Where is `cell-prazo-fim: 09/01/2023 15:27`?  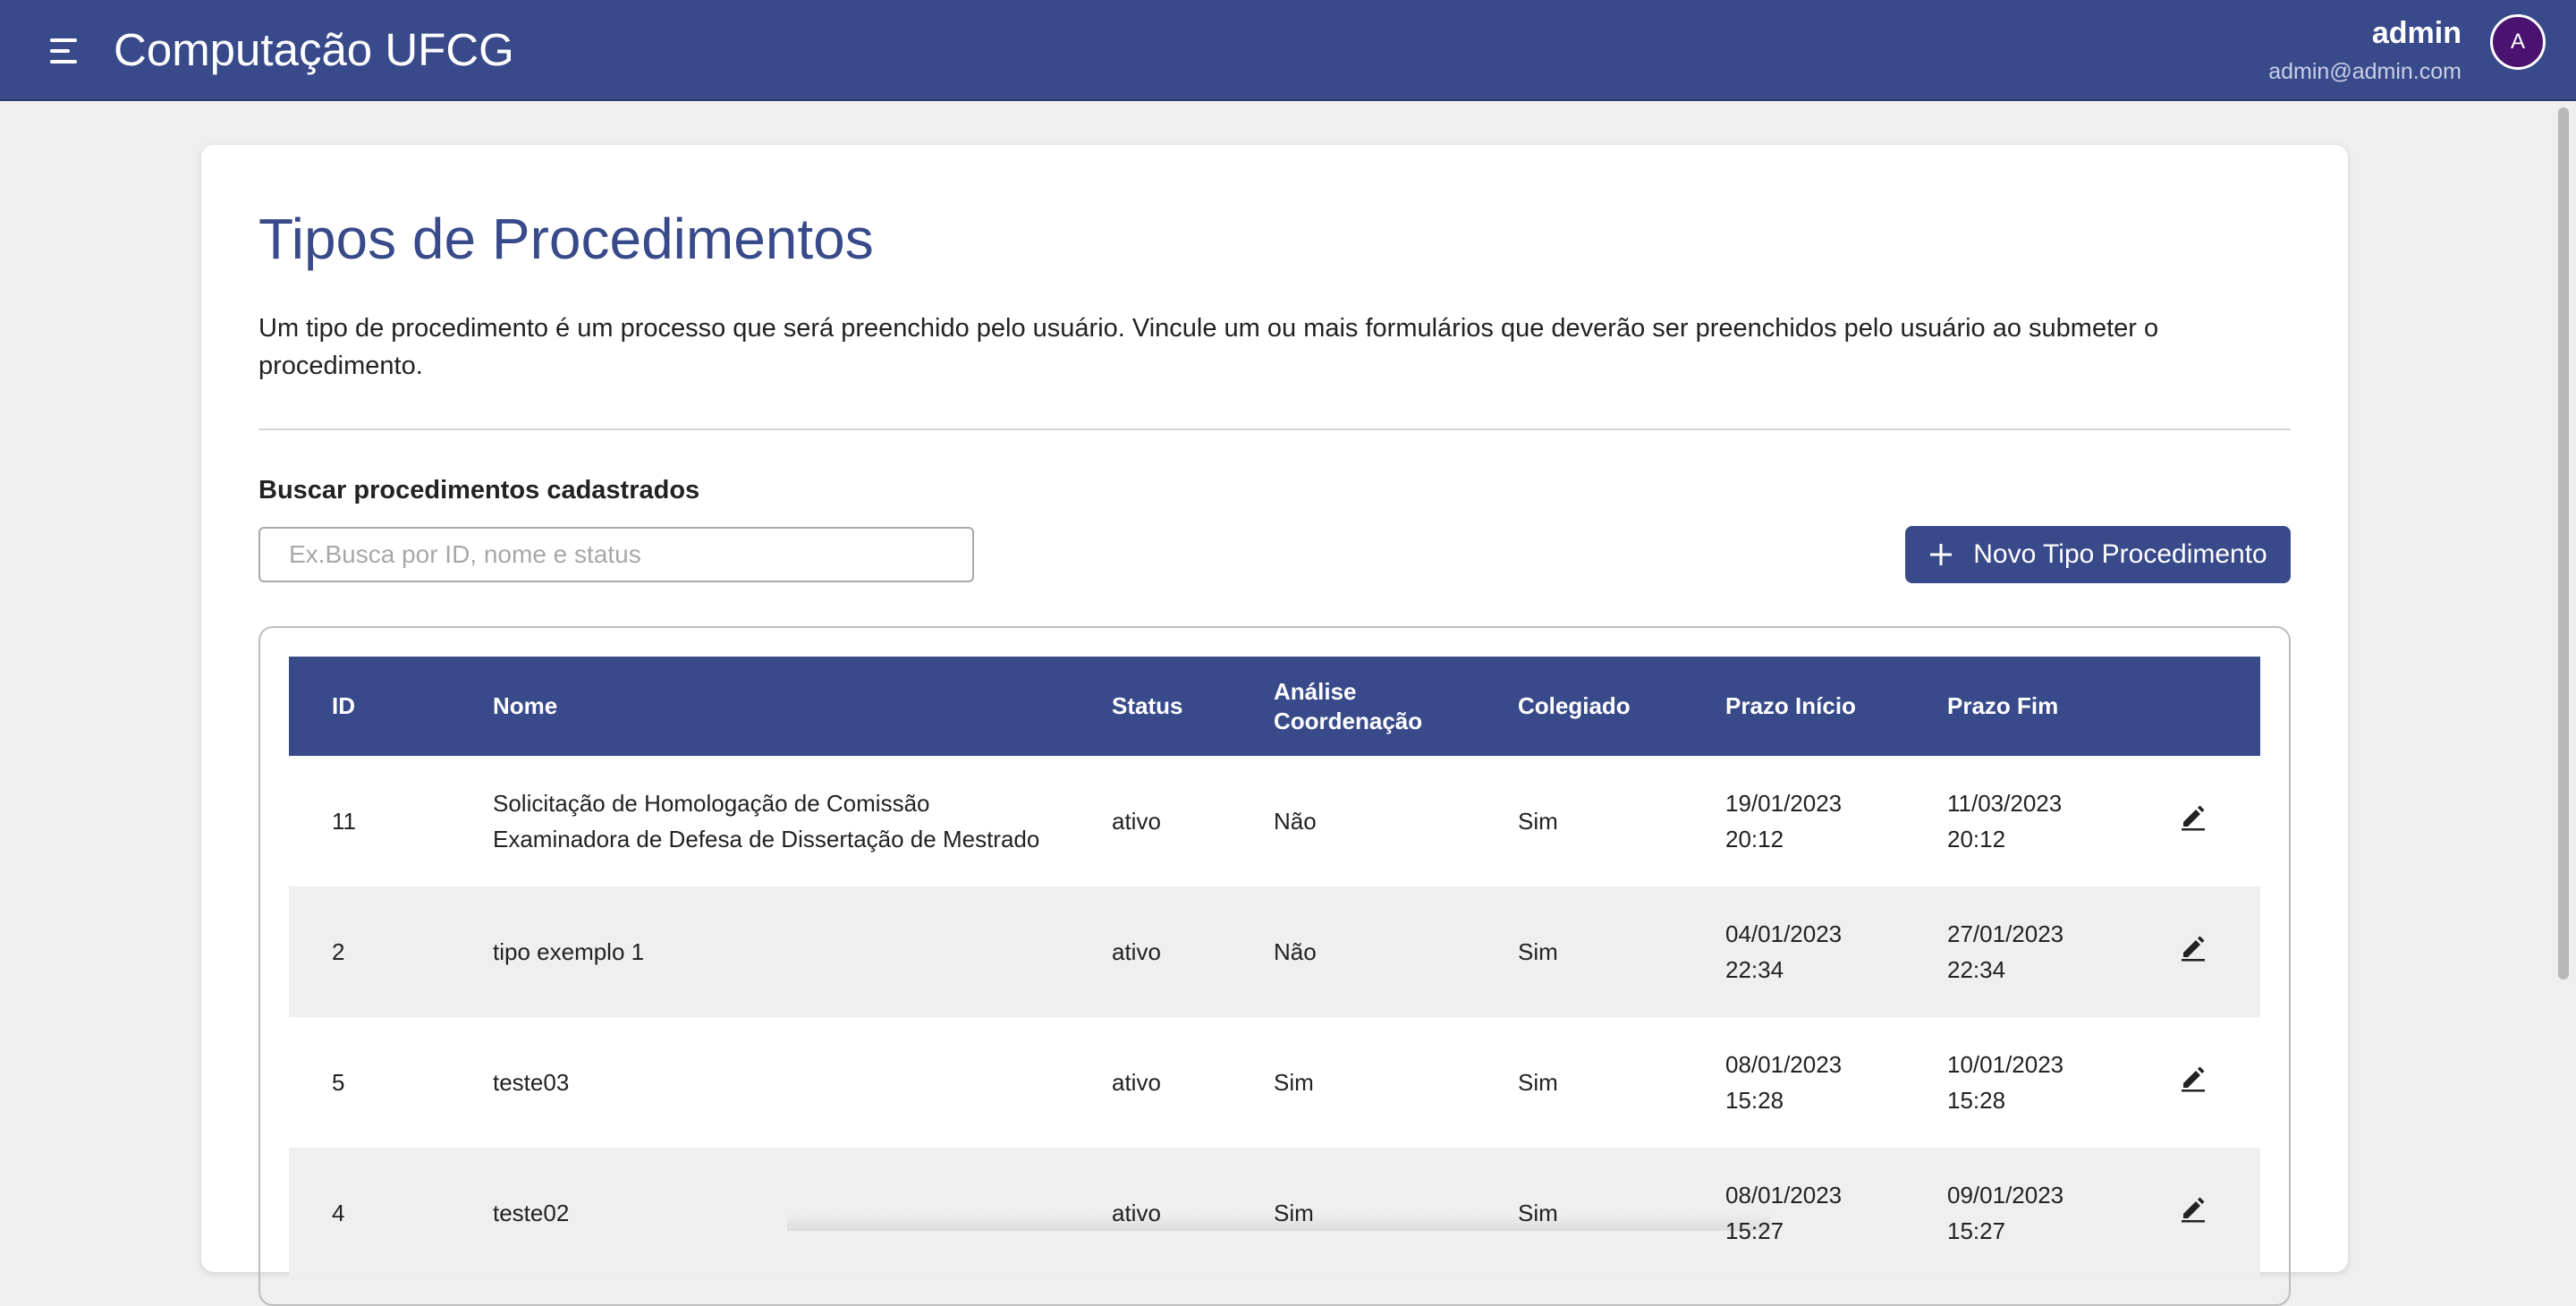
cell-prazo-fim: 09/01/2023 15:27 is located at coordinates (2015, 1213).